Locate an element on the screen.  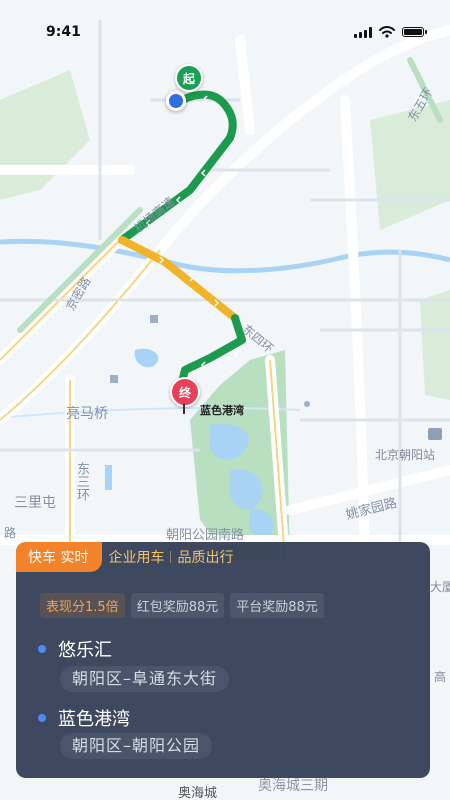
service-tabs: 快车 实时 企业用车 品质出行 is located at coordinates (127, 557).